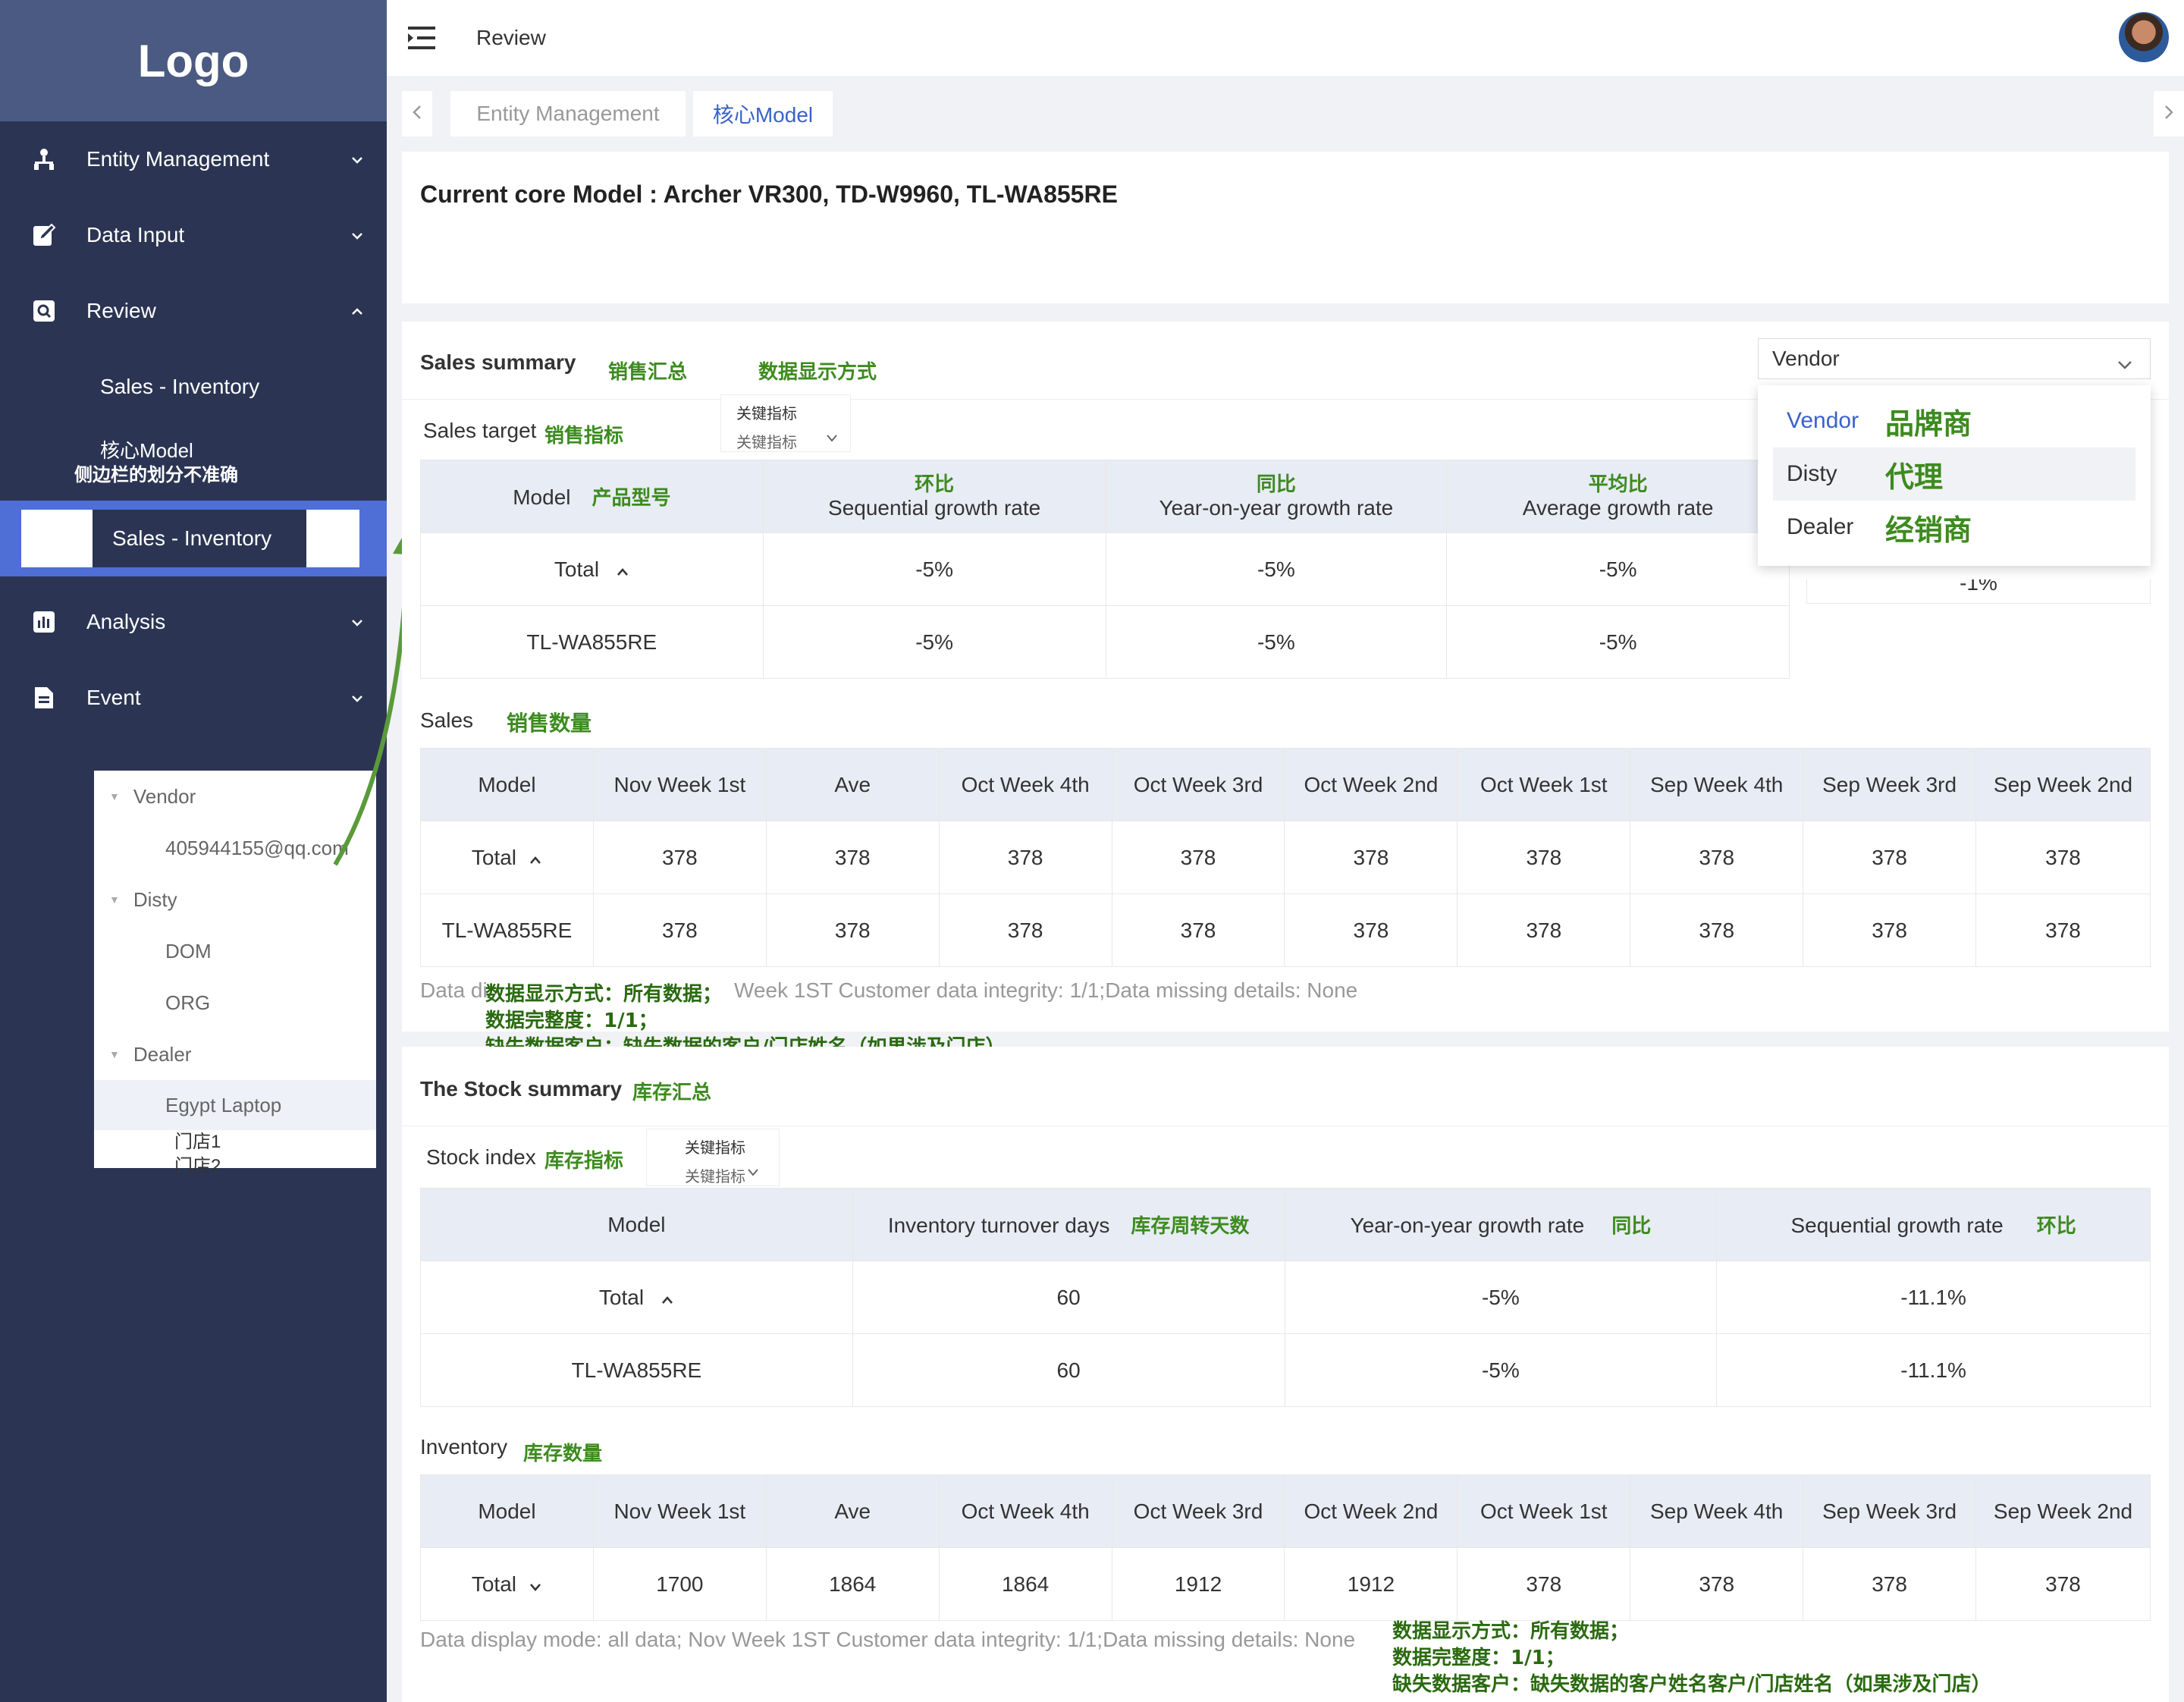  What do you see at coordinates (447, 720) in the screenshot?
I see `sales-label: Sales` at bounding box center [447, 720].